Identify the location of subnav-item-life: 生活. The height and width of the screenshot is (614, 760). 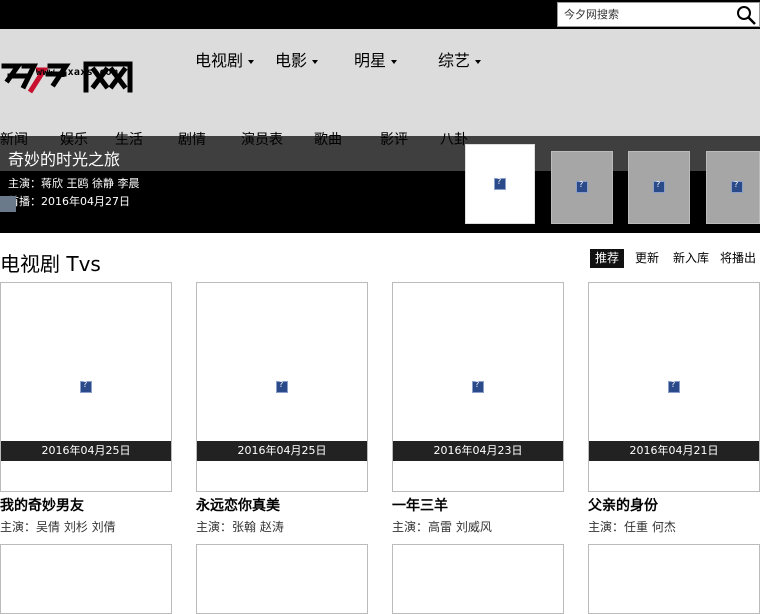
(129, 139).